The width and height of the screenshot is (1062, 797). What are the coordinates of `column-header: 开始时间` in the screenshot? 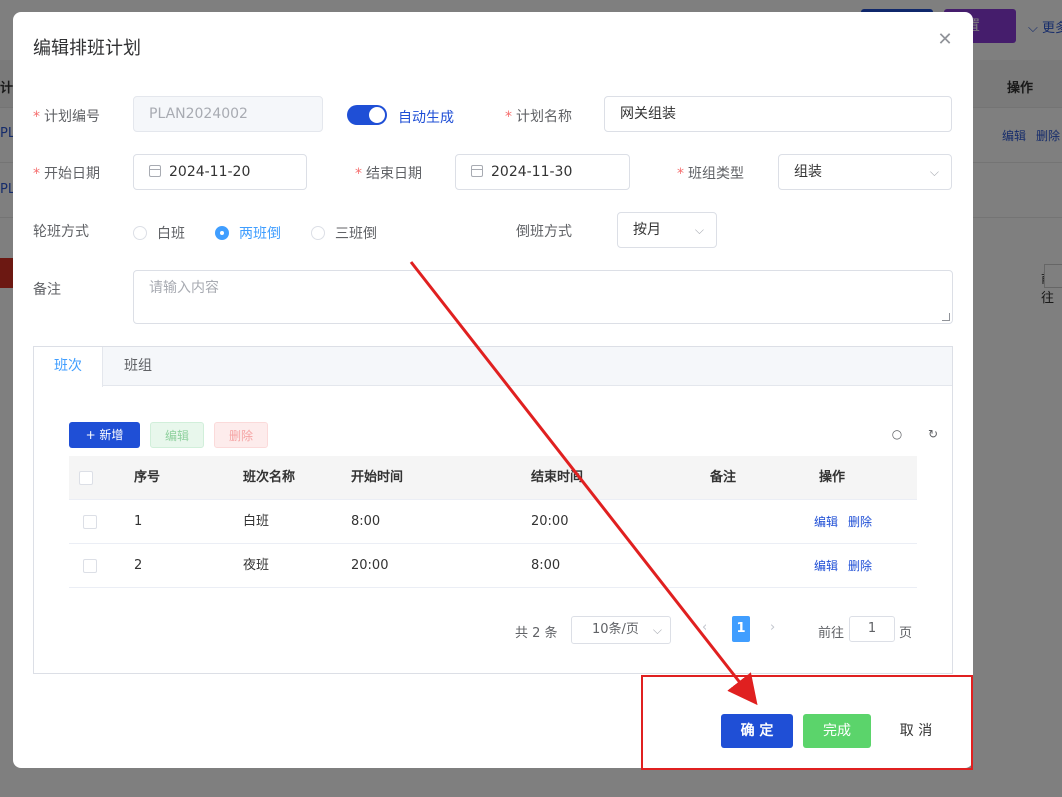 It's located at (377, 477).